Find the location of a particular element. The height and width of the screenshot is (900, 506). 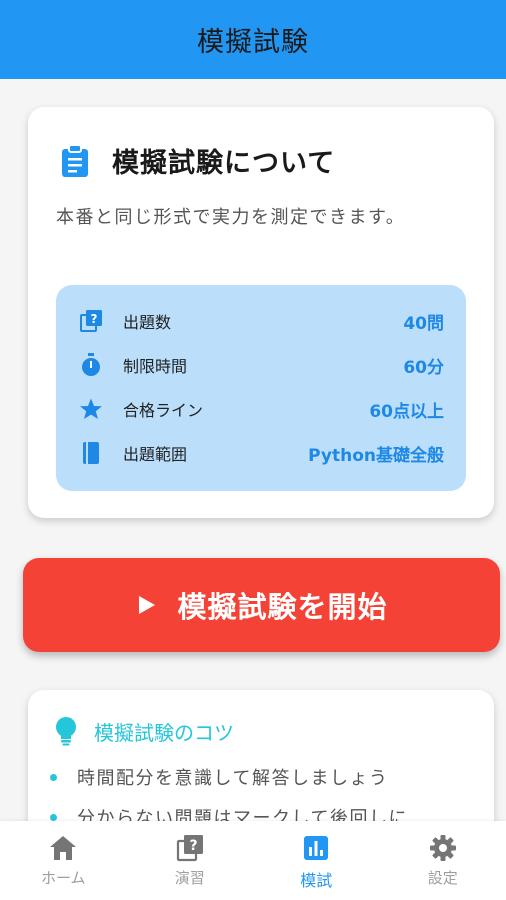

star-icon is located at coordinates (91, 409).